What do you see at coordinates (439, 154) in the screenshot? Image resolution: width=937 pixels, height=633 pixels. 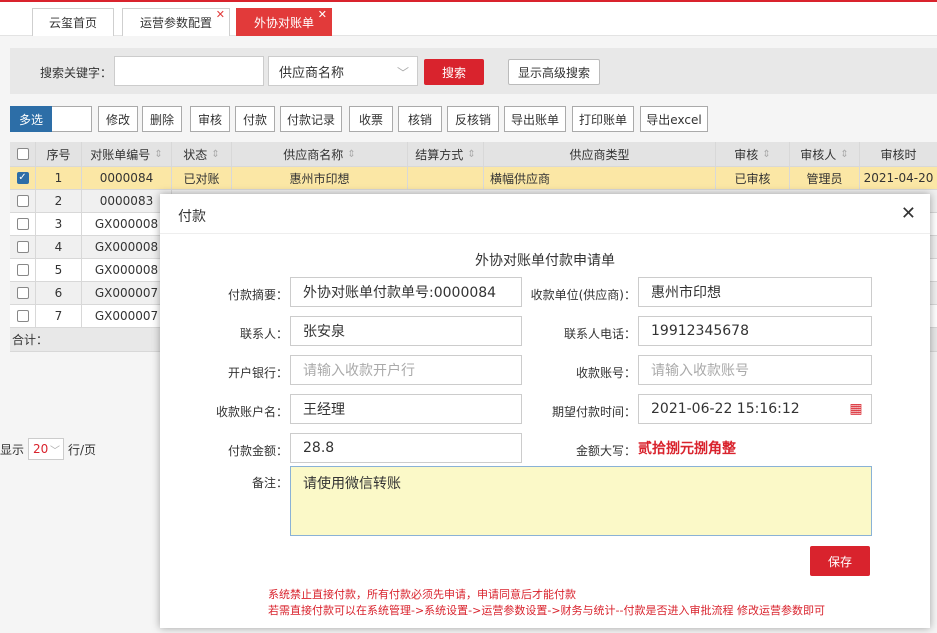 I see `col-settle-label: 结算方式` at bounding box center [439, 154].